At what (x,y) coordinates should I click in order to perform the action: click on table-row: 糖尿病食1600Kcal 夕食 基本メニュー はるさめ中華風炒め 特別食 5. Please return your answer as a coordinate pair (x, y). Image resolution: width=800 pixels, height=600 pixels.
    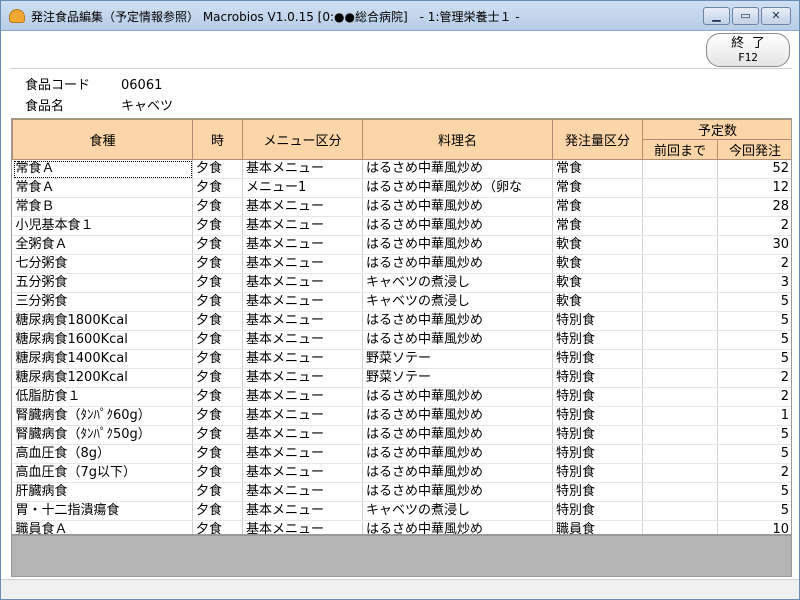
    Looking at the image, I should click on (401, 340).